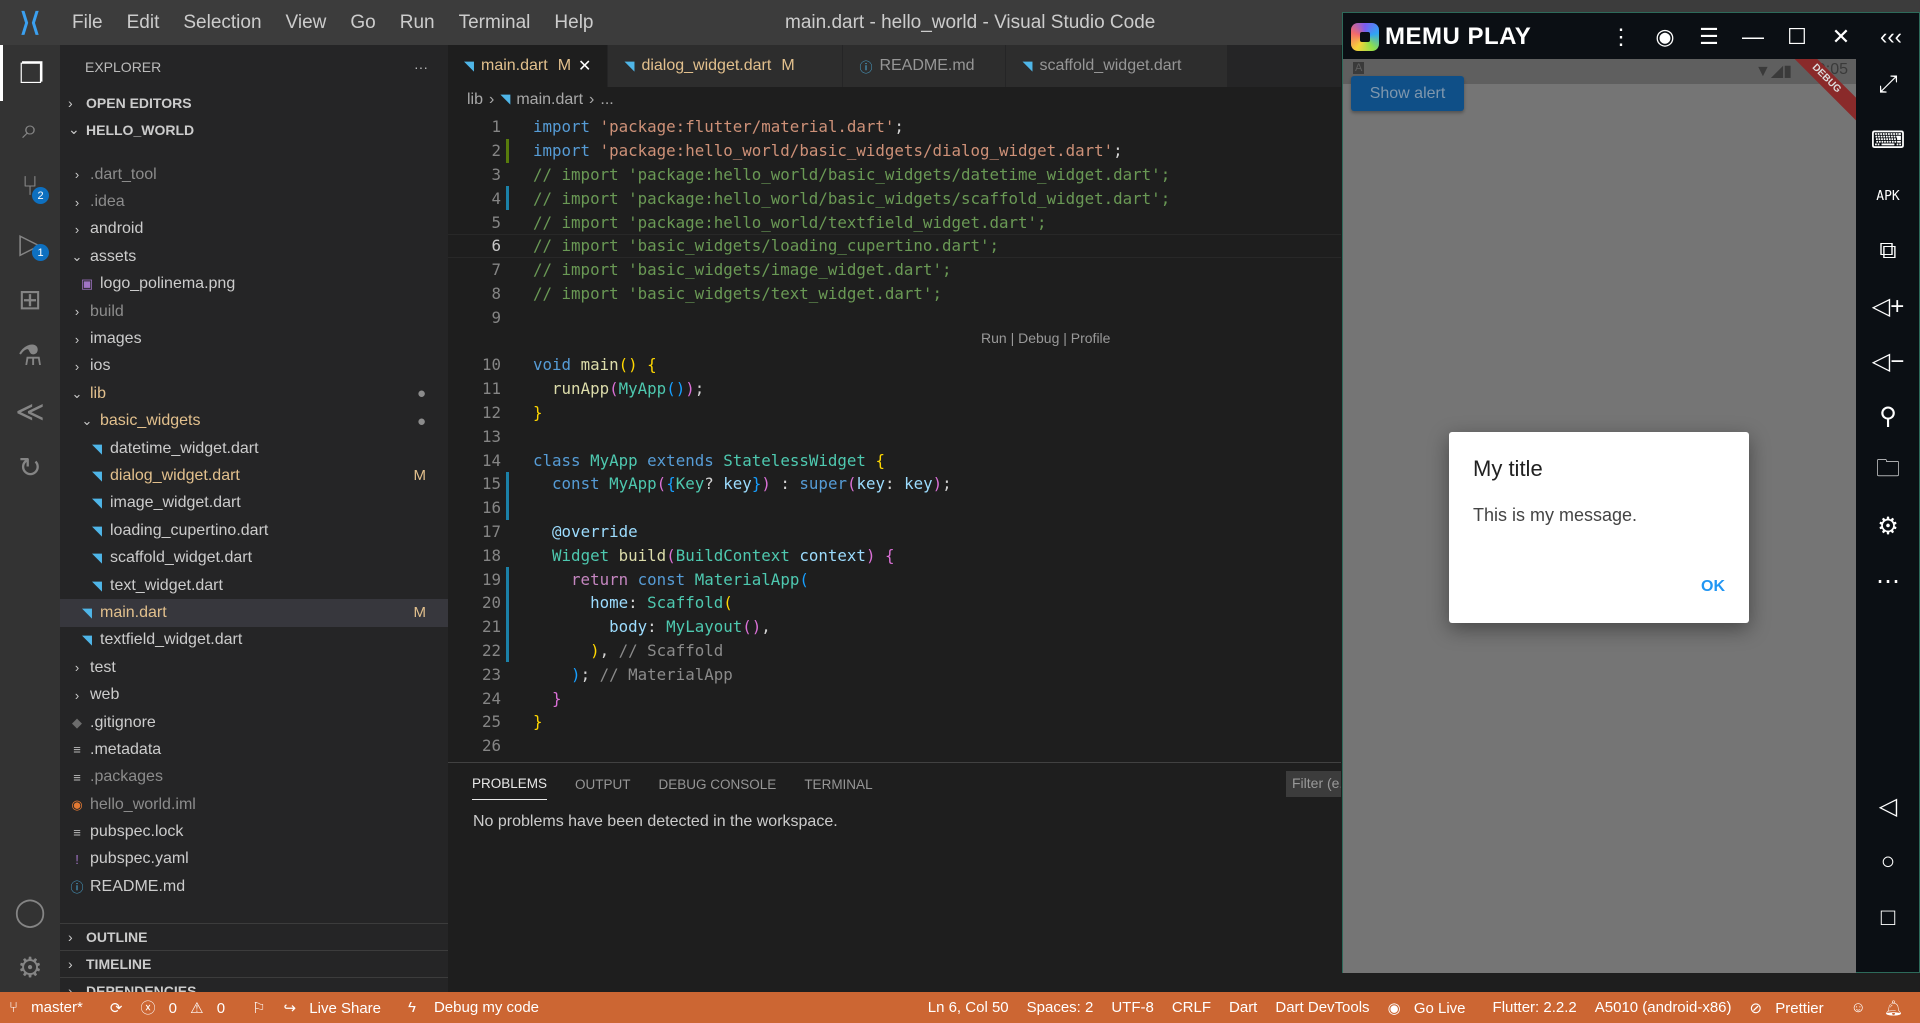 This screenshot has width=1920, height=1023. Describe the element at coordinates (254, 886) in the screenshot. I see `file-item: ⓘ README.md` at that location.